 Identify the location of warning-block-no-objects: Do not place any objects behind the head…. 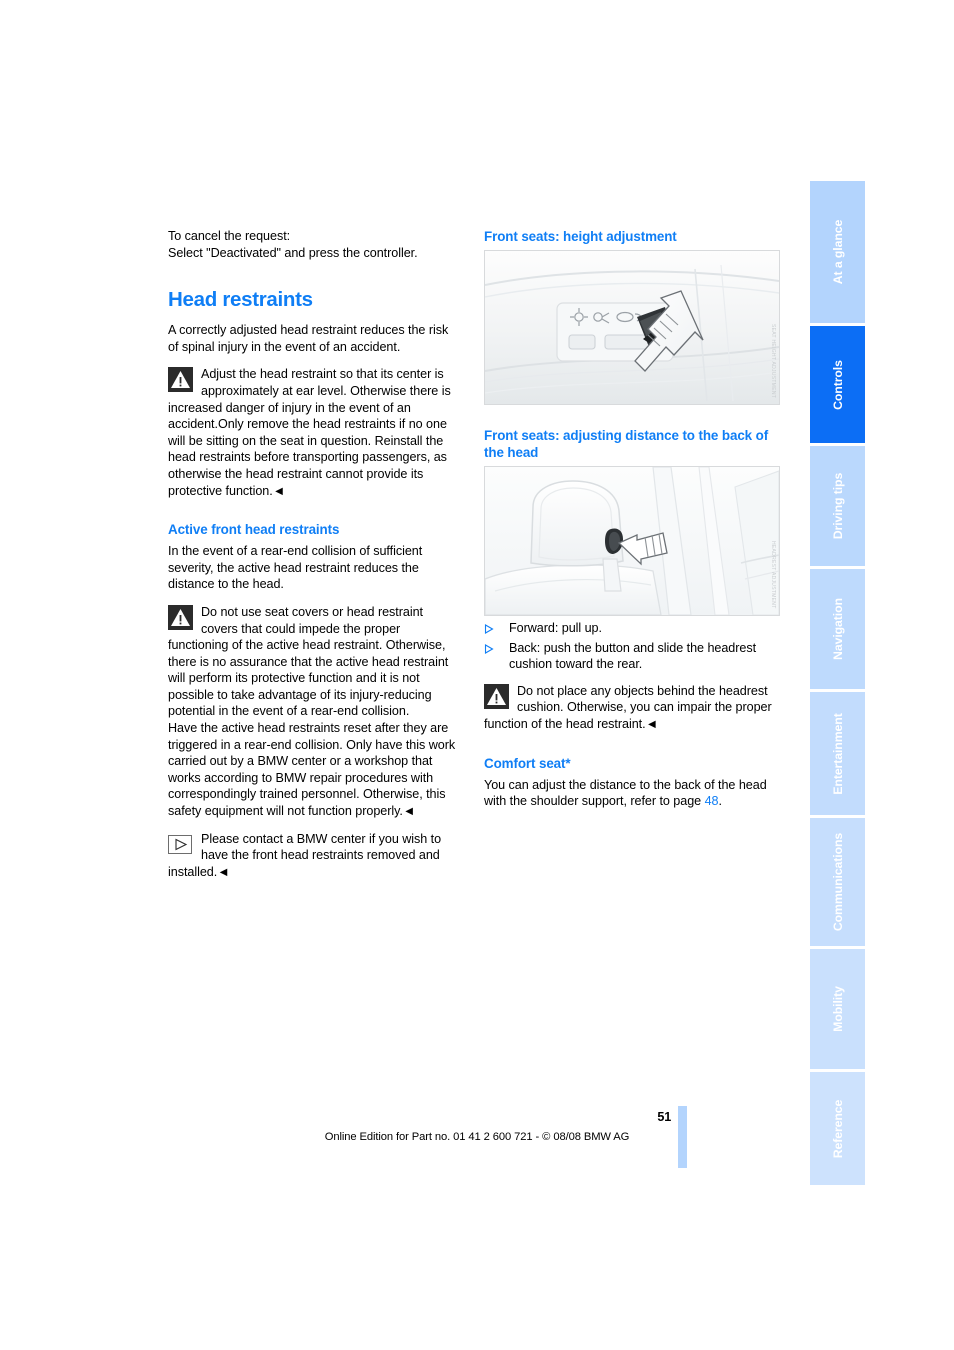
(632, 708).